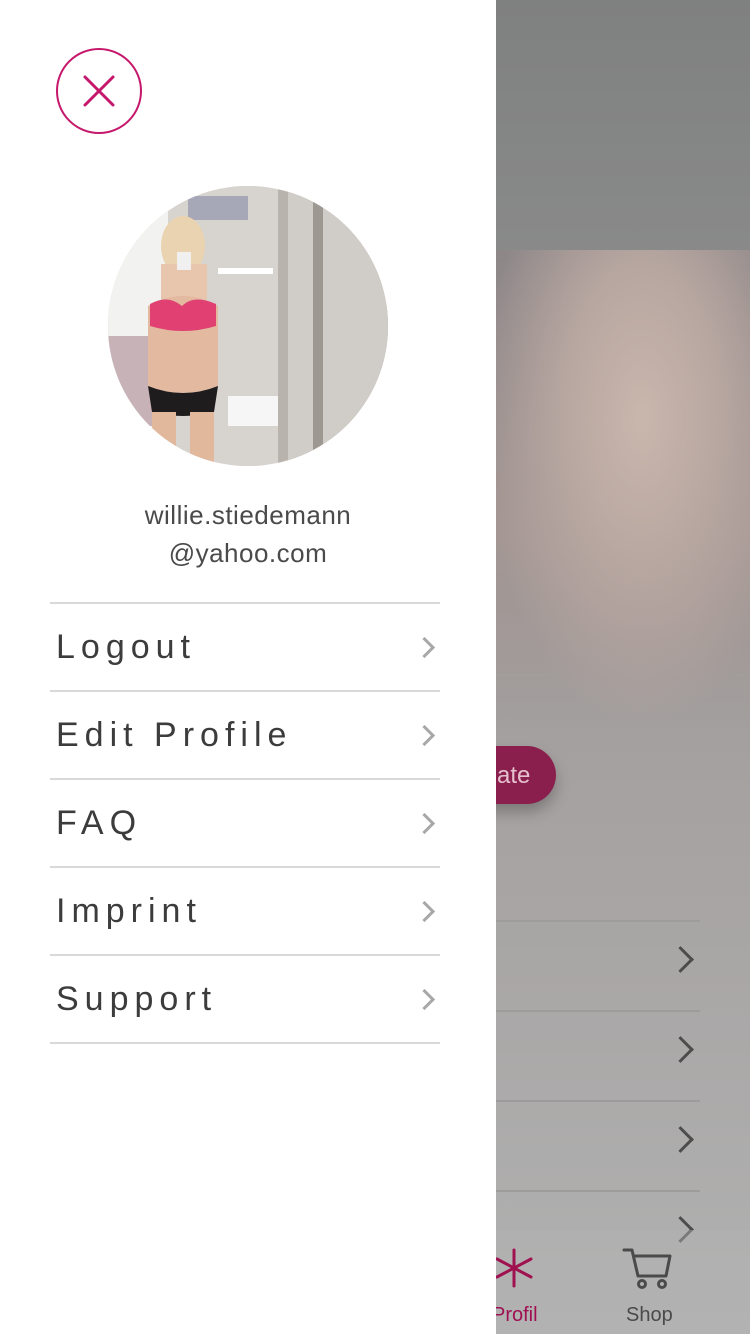  Describe the element at coordinates (248, 534) in the screenshot. I see `user-email: willie.stiedemann @yahoo.com` at that location.